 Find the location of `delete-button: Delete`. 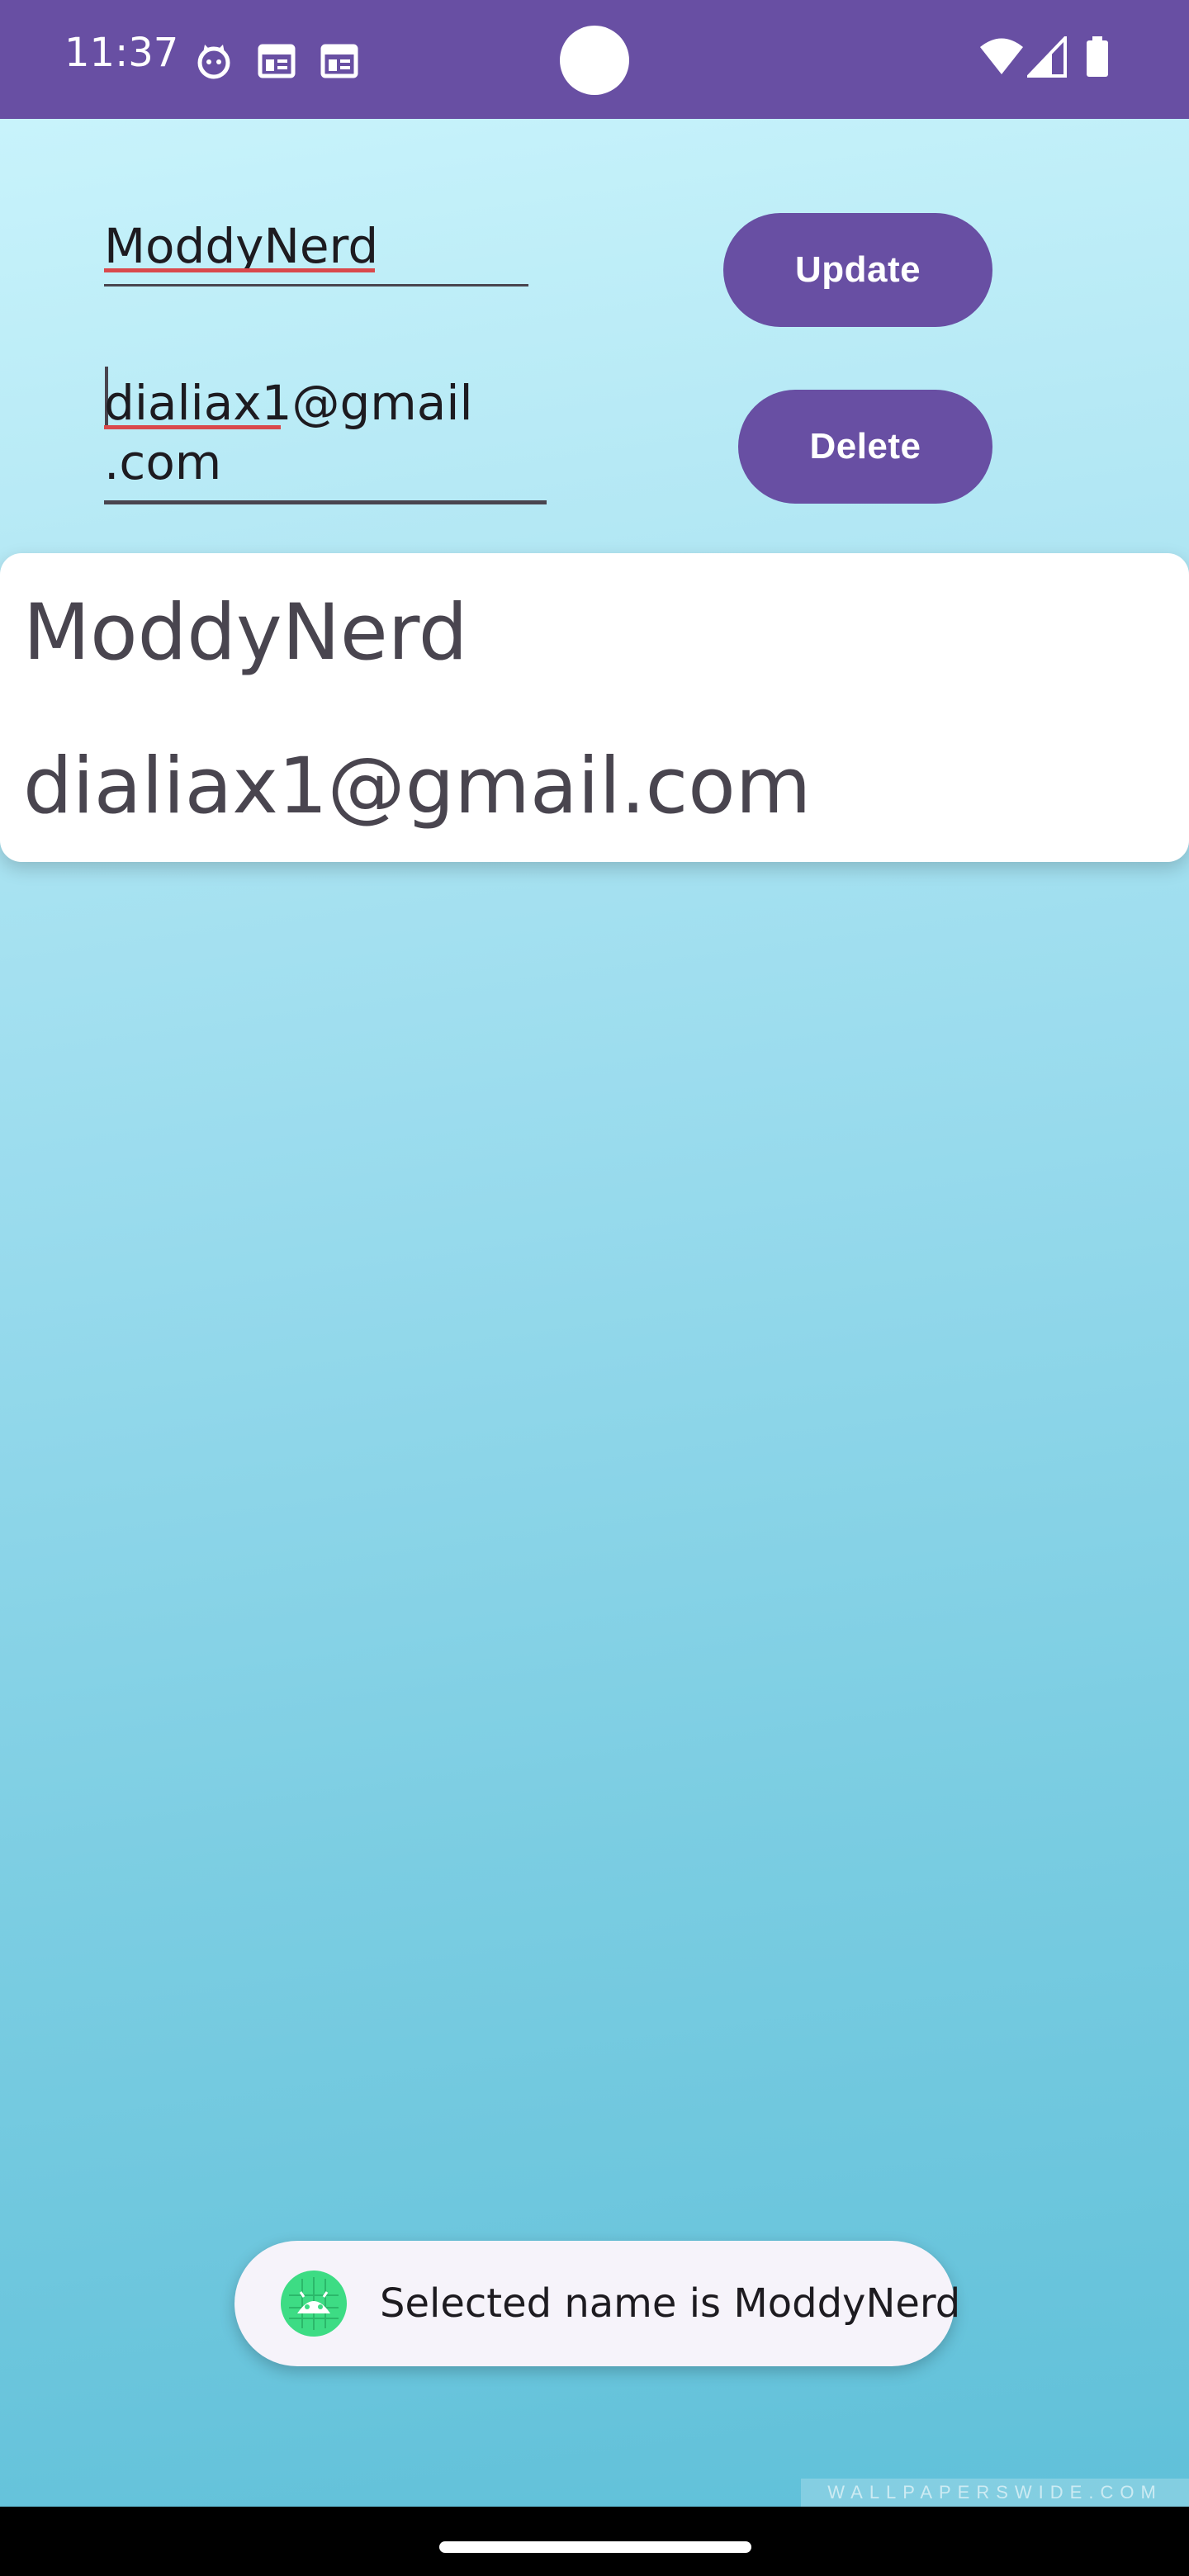

delete-button: Delete is located at coordinates (865, 447).